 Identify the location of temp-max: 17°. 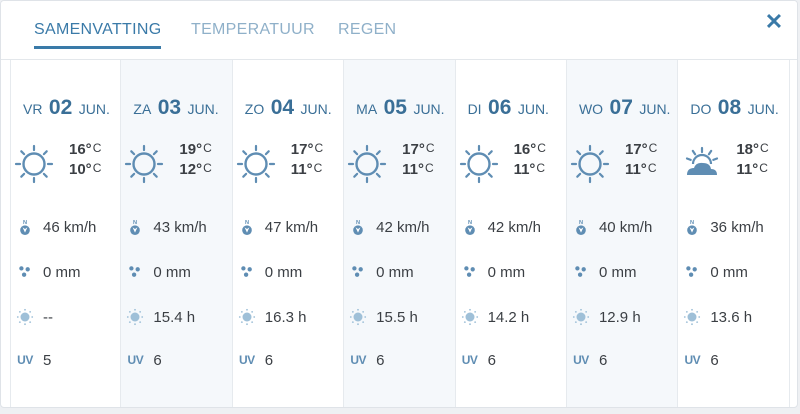
(413, 149).